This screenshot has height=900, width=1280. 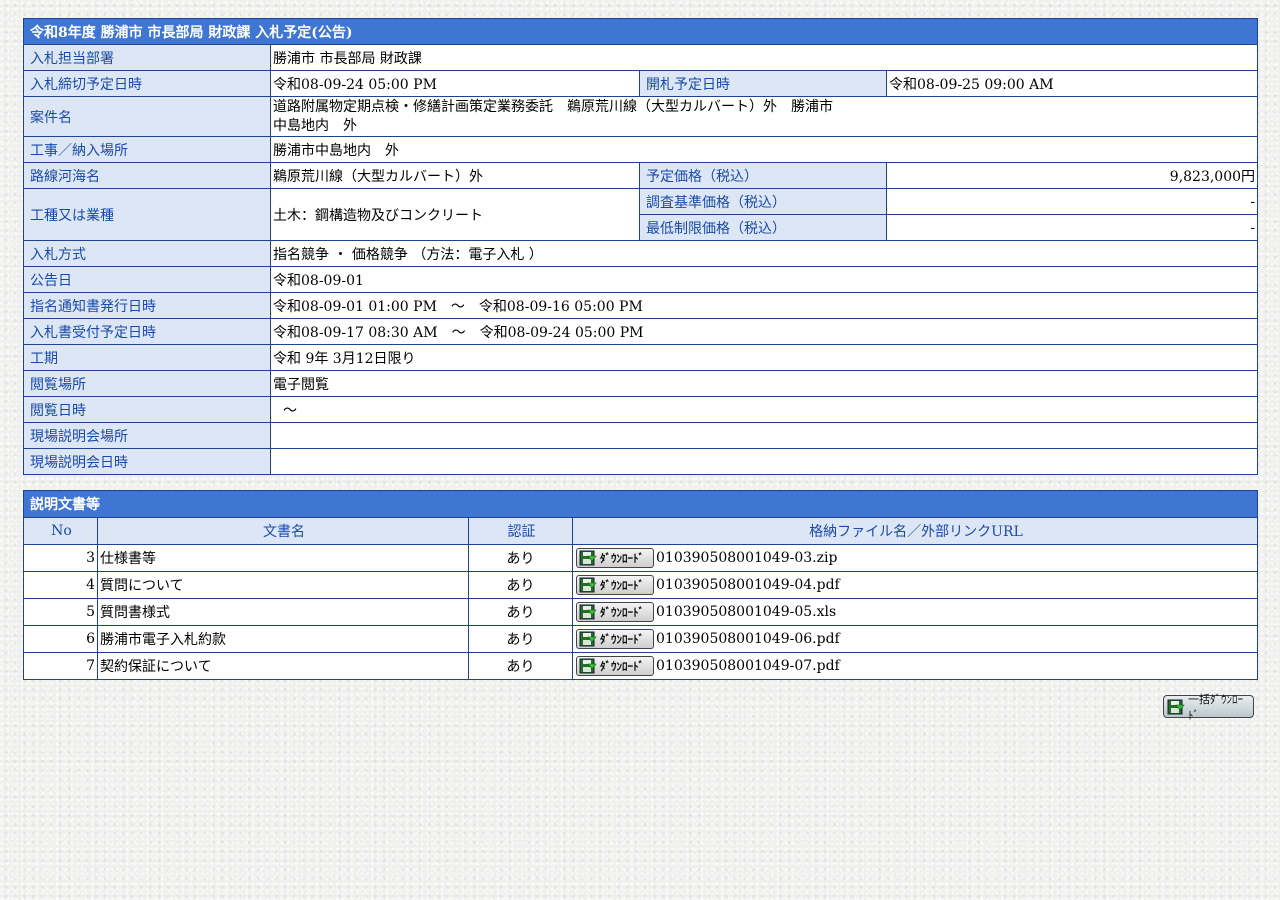 I want to click on bid-info-title: 令和8年度 勝浦市 市長部局 財政課 入札予定(公告), so click(x=640, y=31).